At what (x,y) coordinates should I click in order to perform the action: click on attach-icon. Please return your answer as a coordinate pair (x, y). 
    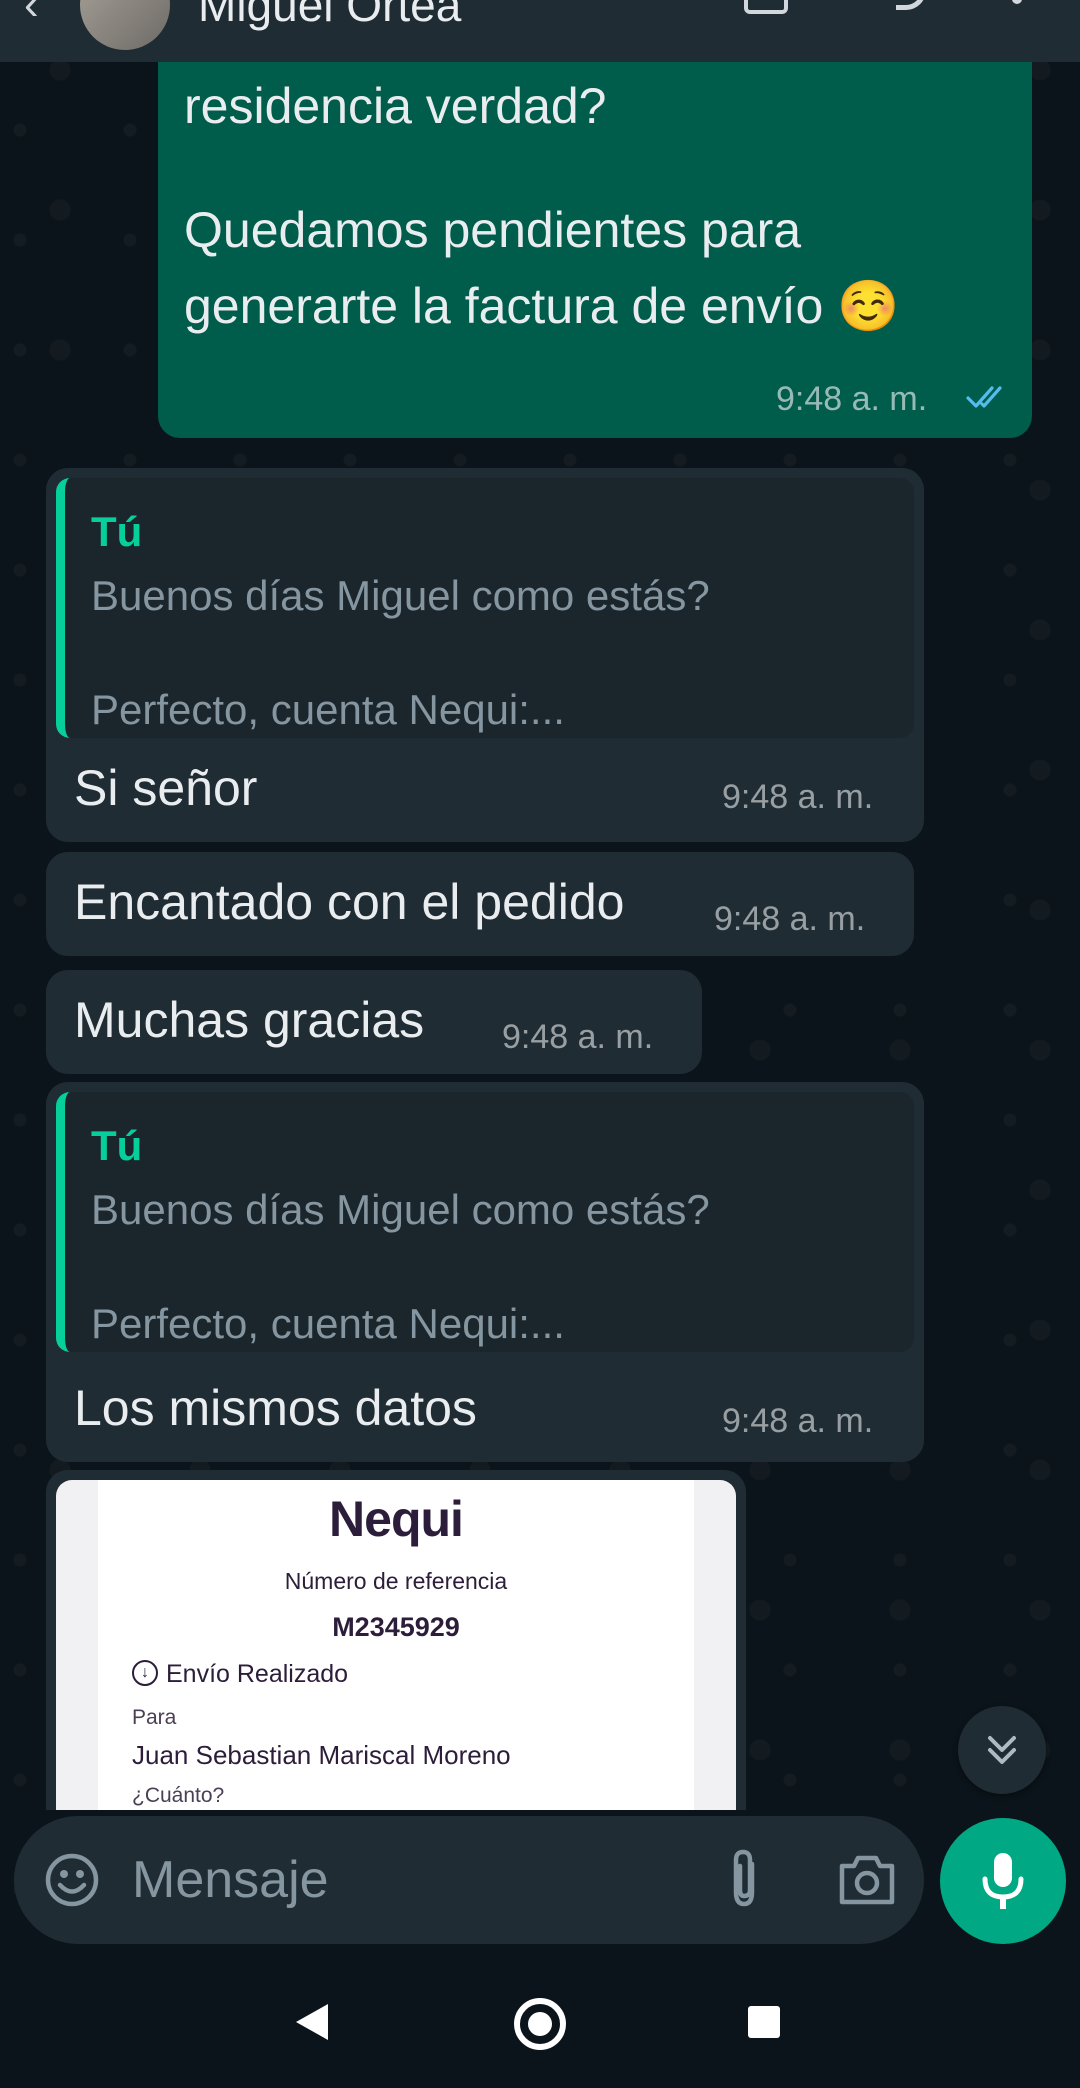
    Looking at the image, I should click on (744, 1879).